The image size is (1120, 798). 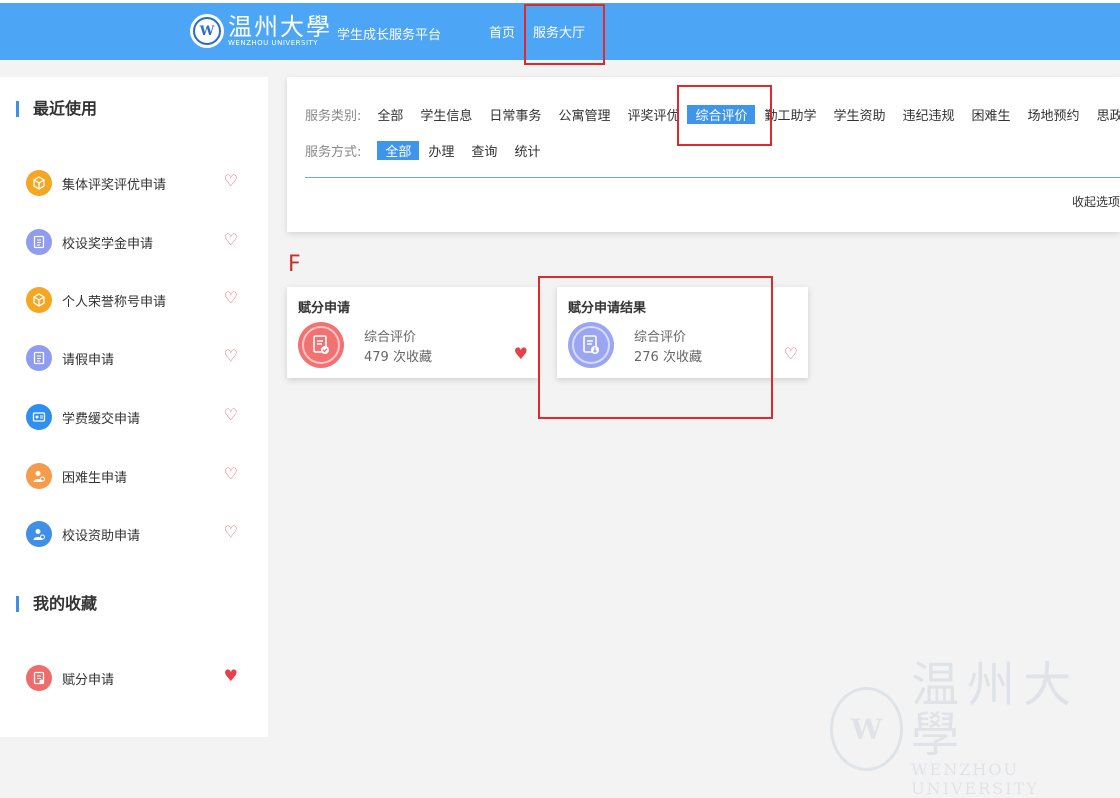 What do you see at coordinates (56, 604) in the screenshot?
I see `favorites-section-title: 我的收藏` at bounding box center [56, 604].